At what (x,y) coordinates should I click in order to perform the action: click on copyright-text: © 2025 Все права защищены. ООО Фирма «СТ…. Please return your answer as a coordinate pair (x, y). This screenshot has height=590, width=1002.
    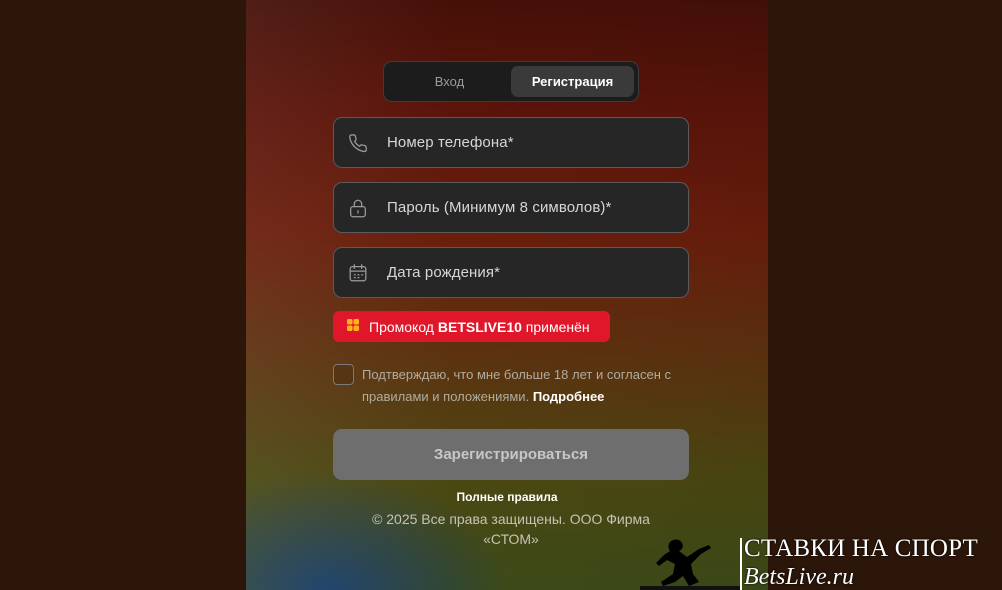
    Looking at the image, I should click on (511, 529).